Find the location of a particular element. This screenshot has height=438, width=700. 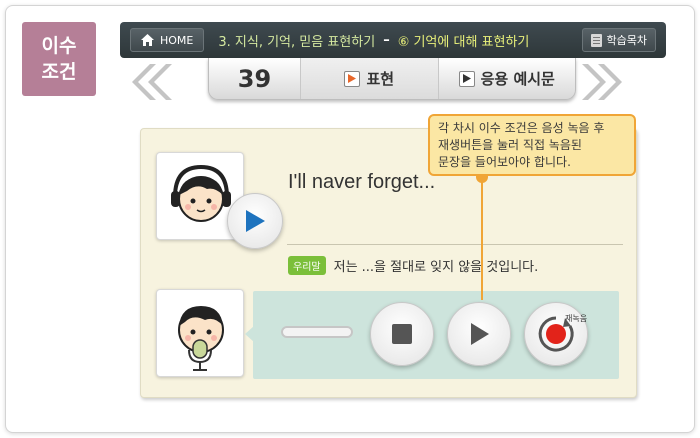

stop-button is located at coordinates (402, 334).